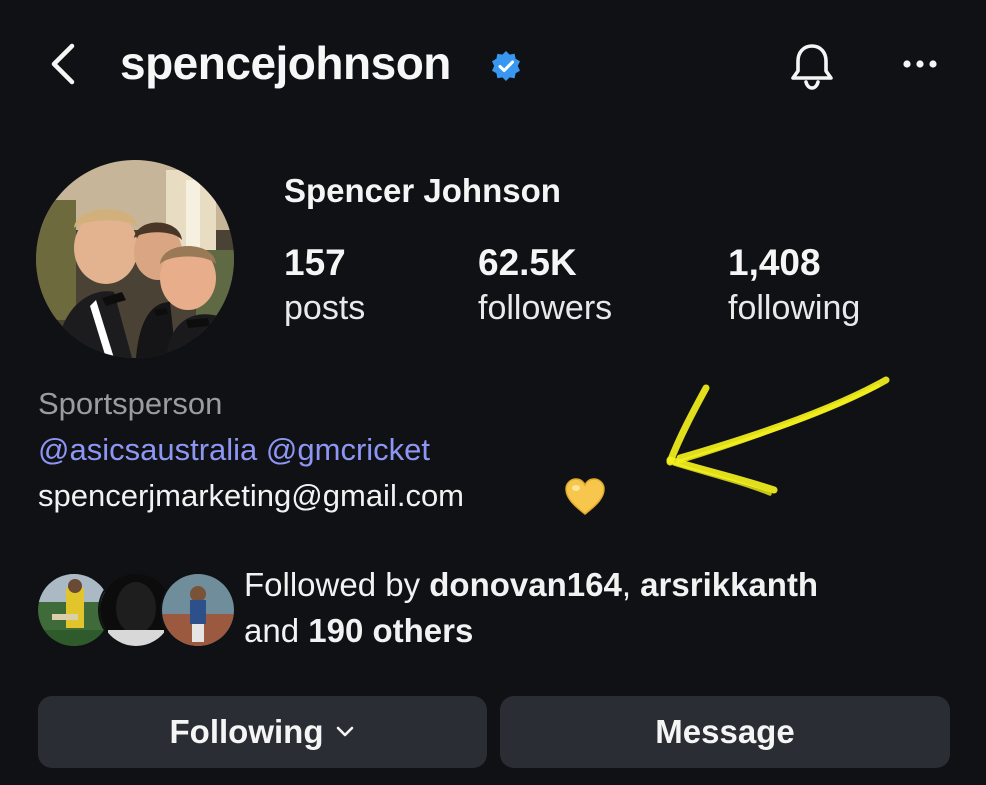  I want to click on annotation-arrow, so click(778, 436).